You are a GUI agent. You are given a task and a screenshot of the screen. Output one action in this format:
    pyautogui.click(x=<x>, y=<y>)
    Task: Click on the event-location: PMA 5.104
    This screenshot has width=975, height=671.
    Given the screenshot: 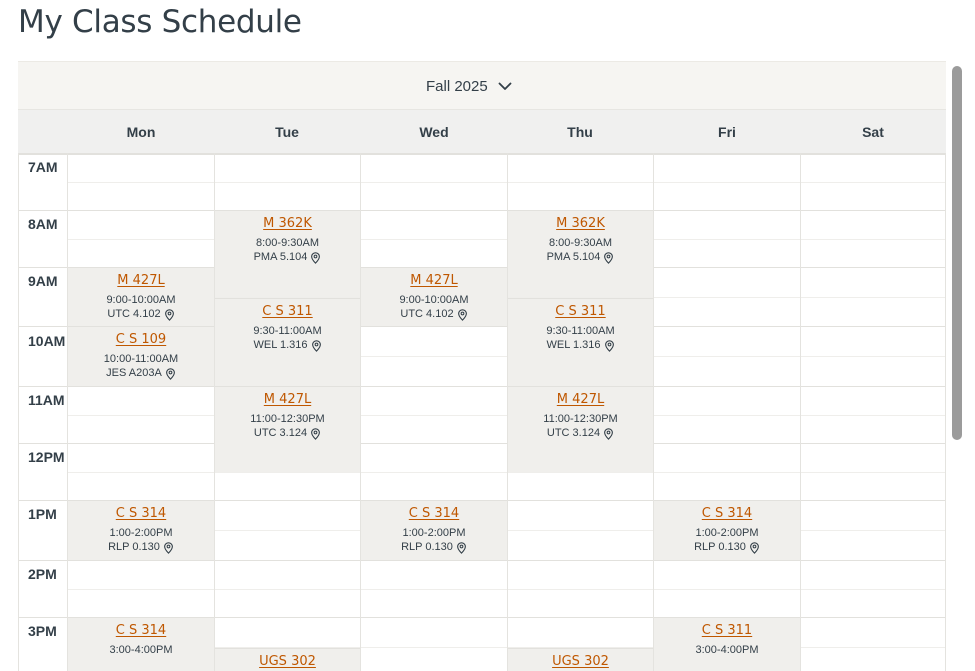 What is the action you would take?
    pyautogui.click(x=580, y=257)
    